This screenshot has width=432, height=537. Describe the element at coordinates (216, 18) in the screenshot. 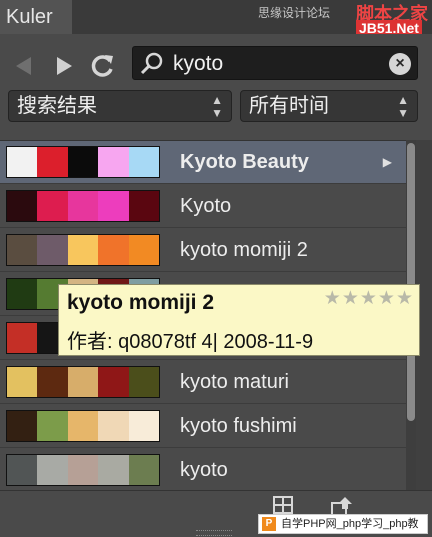

I see `panel-titlebar: Kuler 思缘设计论坛 脚本之家 JB51.Net` at that location.